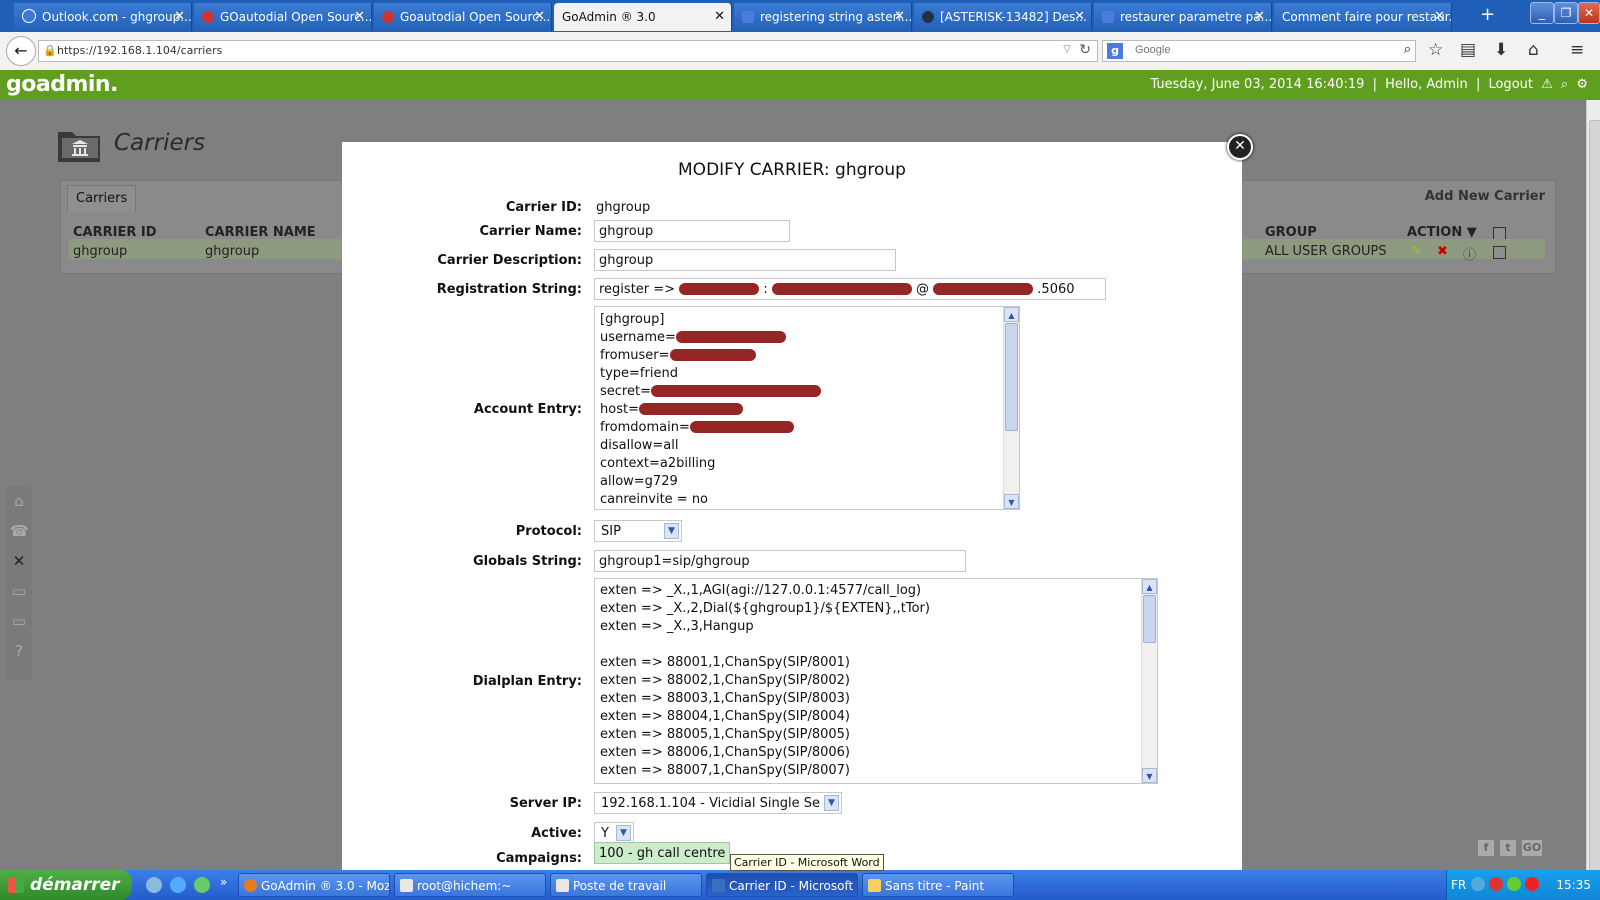 This screenshot has height=900, width=1600. Describe the element at coordinates (463, 17) in the screenshot. I see `browser-tab-goautodial-2: Goautodial Open Sourc... ✕` at that location.